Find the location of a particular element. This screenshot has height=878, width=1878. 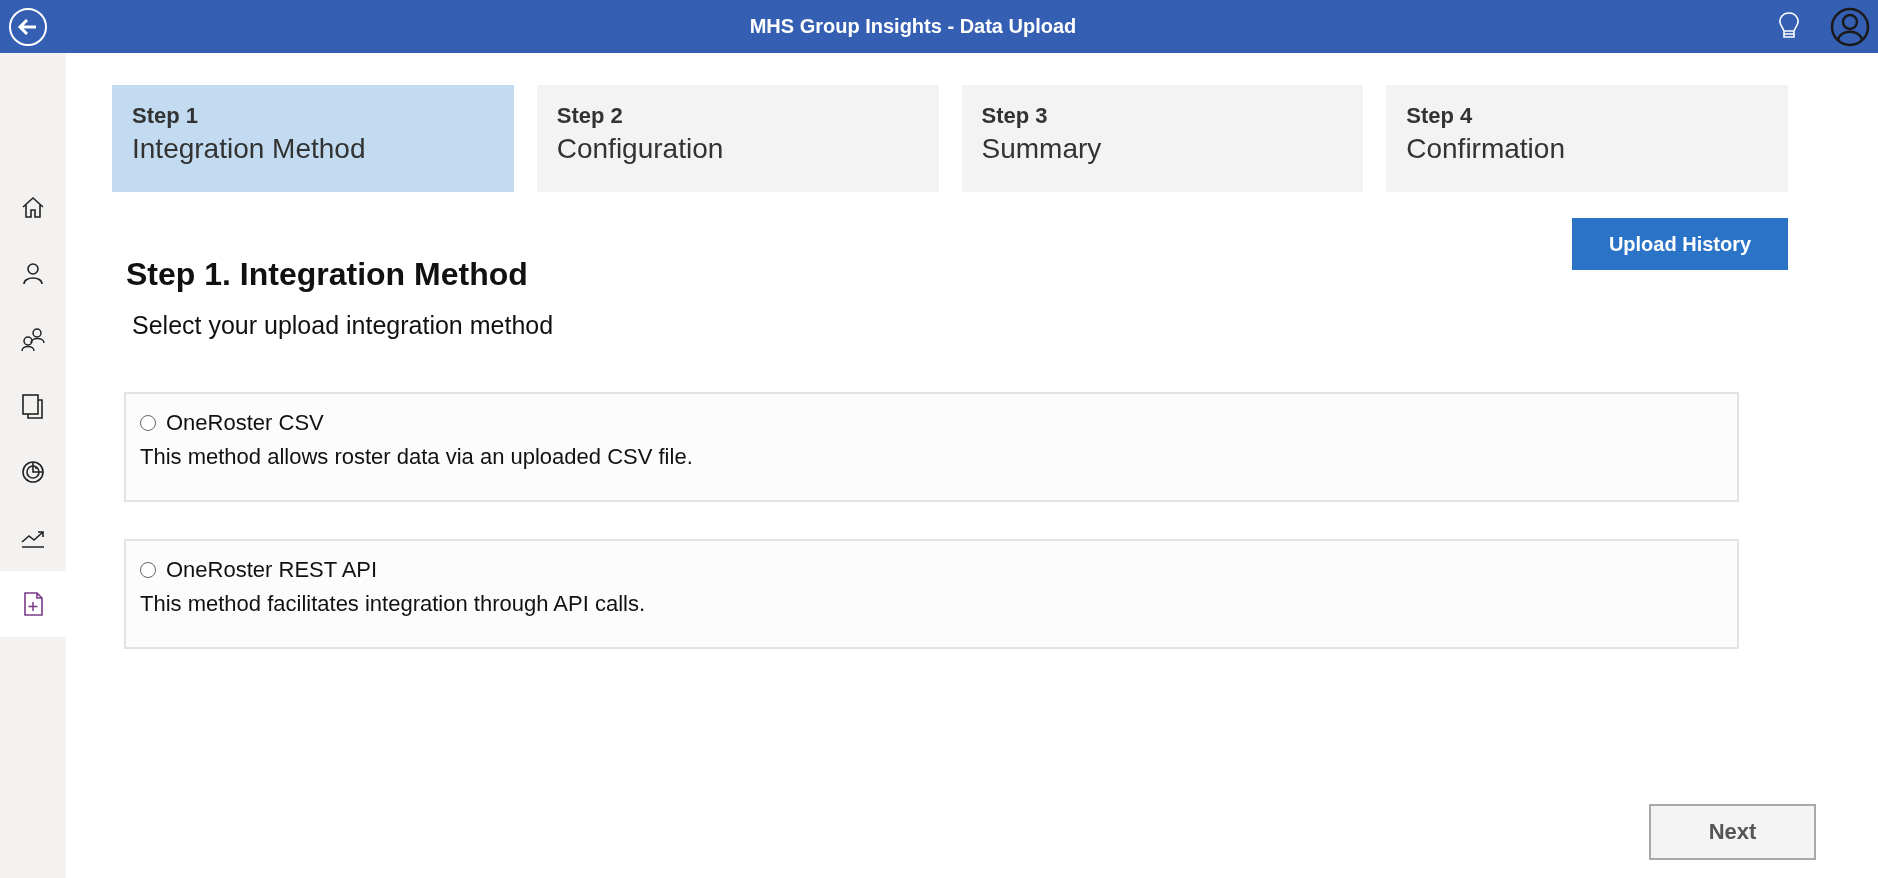

upload-history-button: Upload History is located at coordinates (1680, 244).